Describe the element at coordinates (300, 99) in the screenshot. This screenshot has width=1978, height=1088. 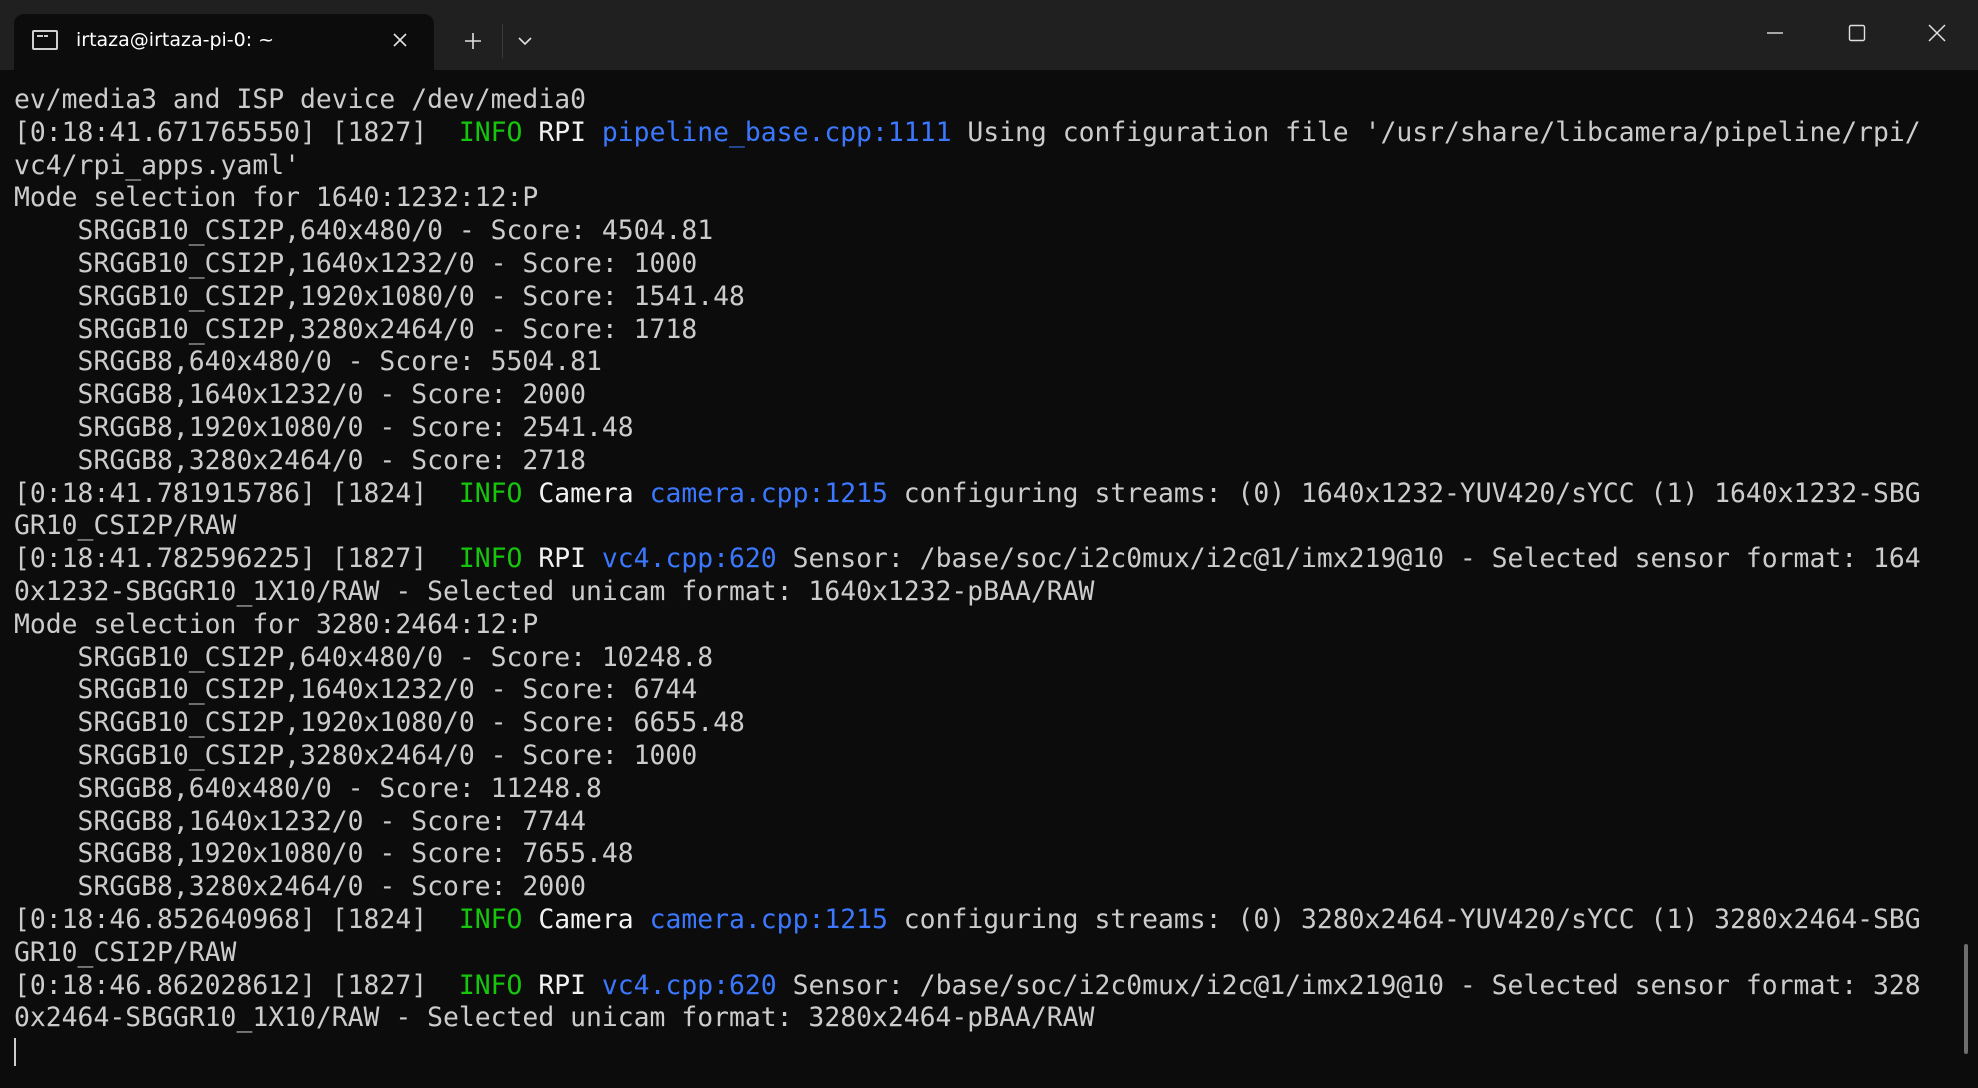
I see `terminal-line-text: ev/media3 and ISP device /dev/media0` at that location.